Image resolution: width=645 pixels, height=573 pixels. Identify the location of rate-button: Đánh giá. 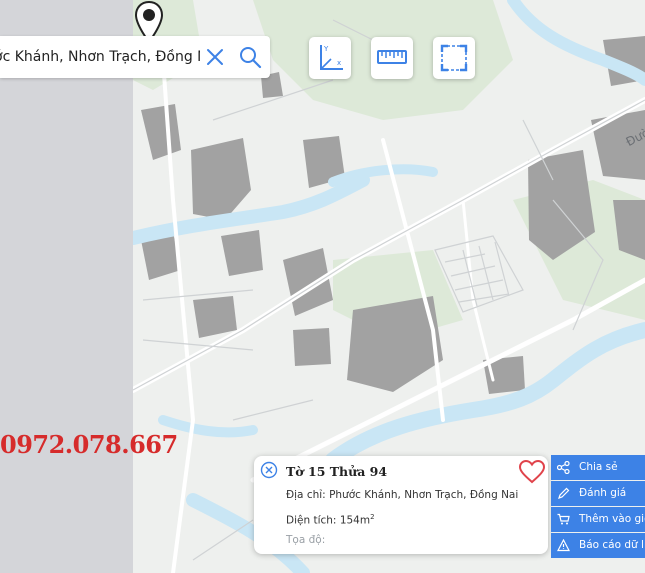
(598, 493).